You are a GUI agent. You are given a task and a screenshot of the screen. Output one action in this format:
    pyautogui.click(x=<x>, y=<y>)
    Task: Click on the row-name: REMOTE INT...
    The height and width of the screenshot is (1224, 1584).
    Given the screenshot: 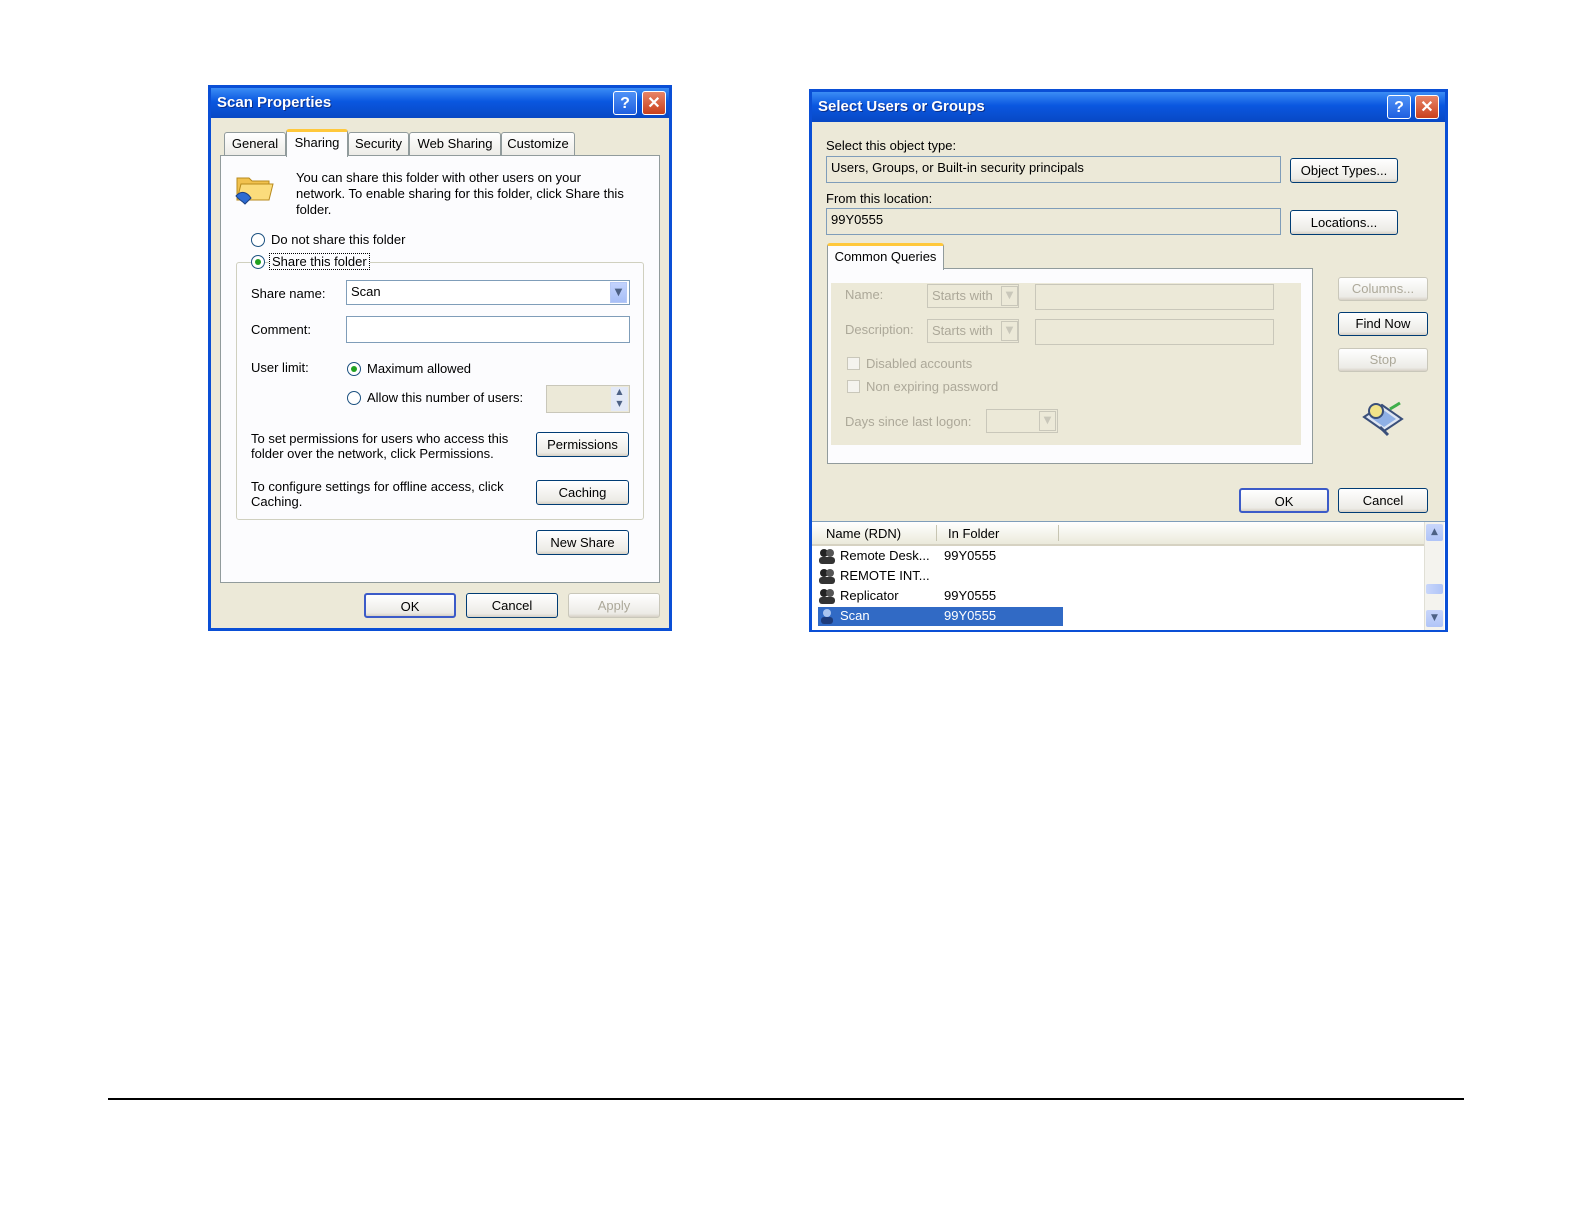 What is the action you would take?
    pyautogui.click(x=885, y=575)
    